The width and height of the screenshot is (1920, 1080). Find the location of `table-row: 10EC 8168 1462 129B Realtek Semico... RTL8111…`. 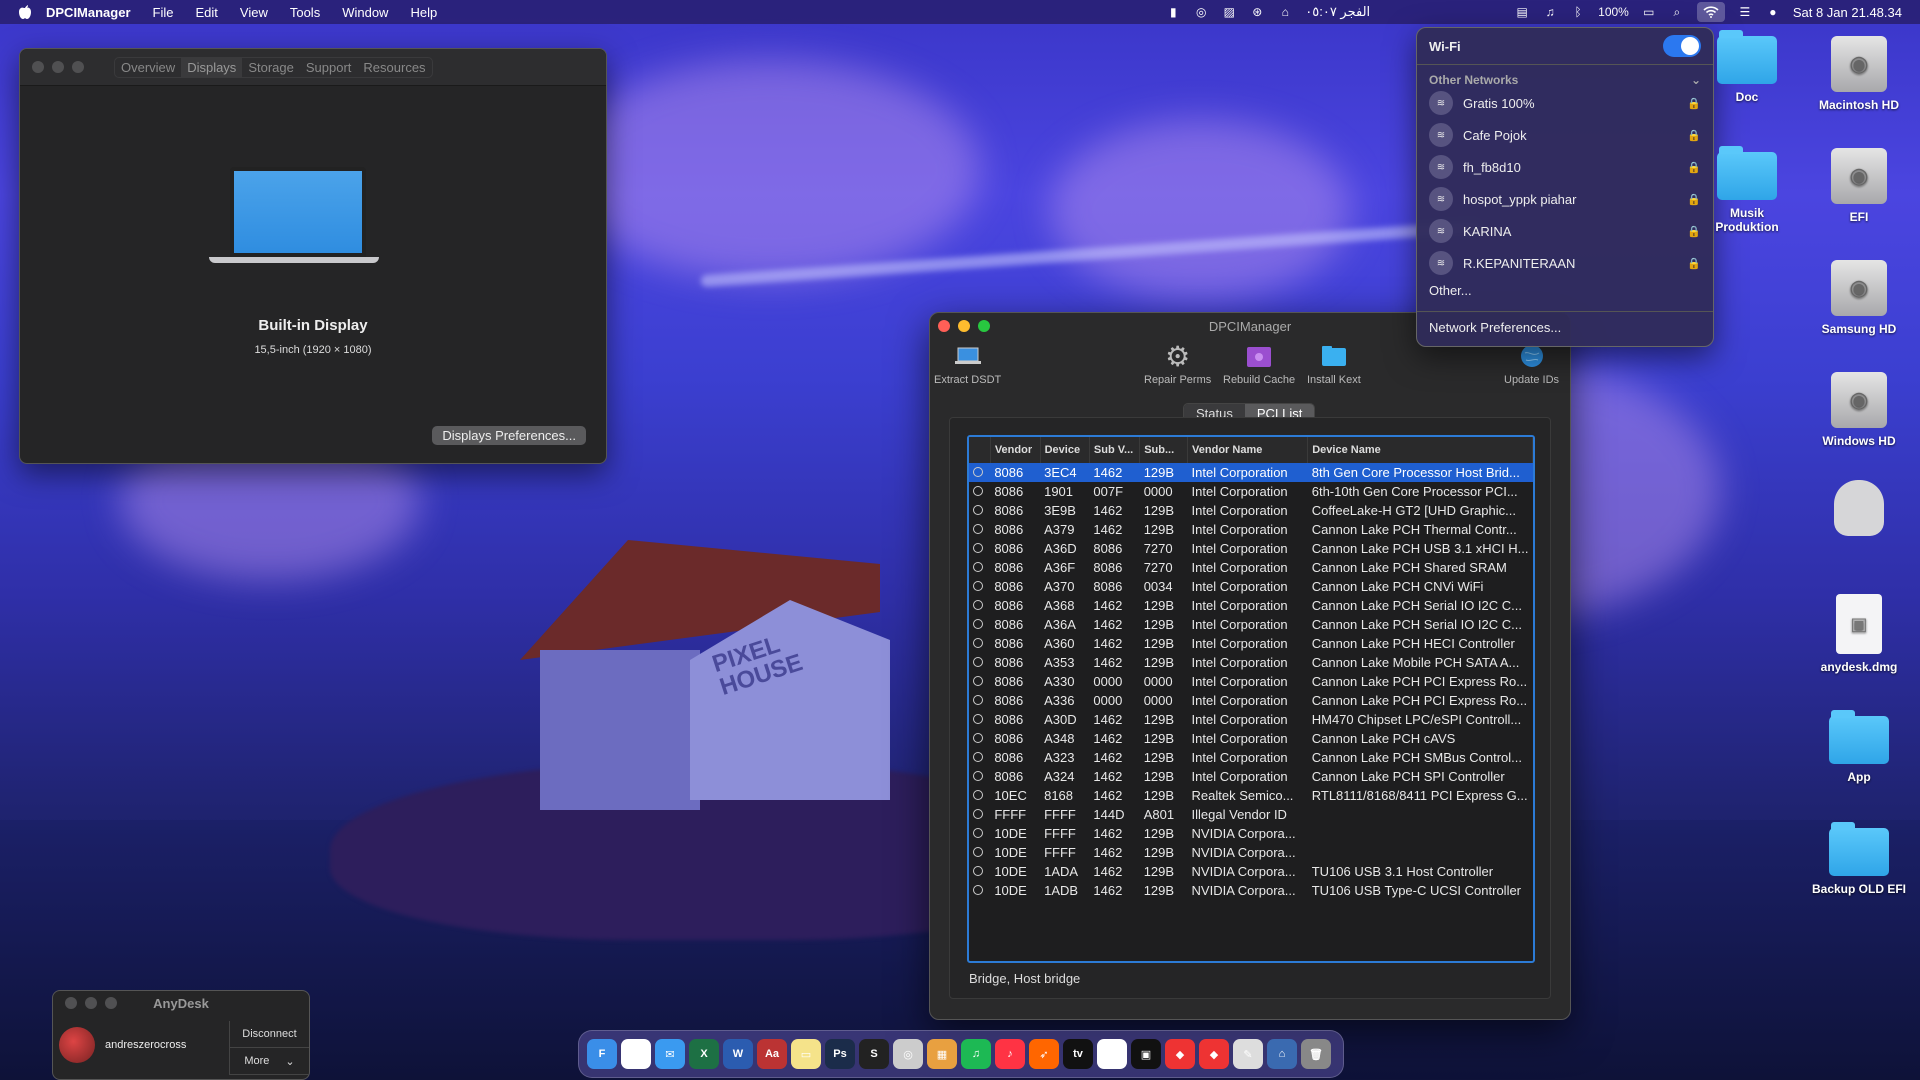

table-row: 10EC 8168 1462 129B Realtek Semico... RTL8111… is located at coordinates (1251, 795).